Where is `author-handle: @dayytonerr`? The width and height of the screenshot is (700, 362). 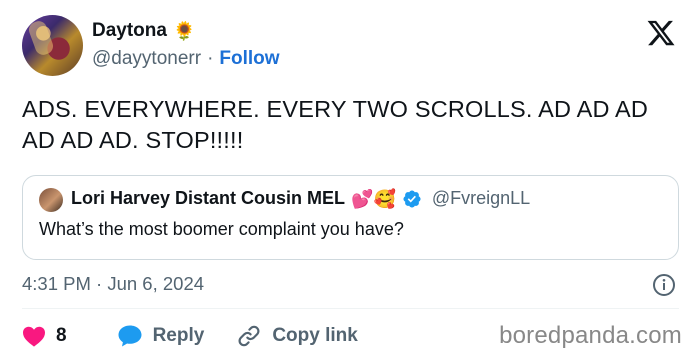 author-handle: @dayytonerr is located at coordinates (146, 59).